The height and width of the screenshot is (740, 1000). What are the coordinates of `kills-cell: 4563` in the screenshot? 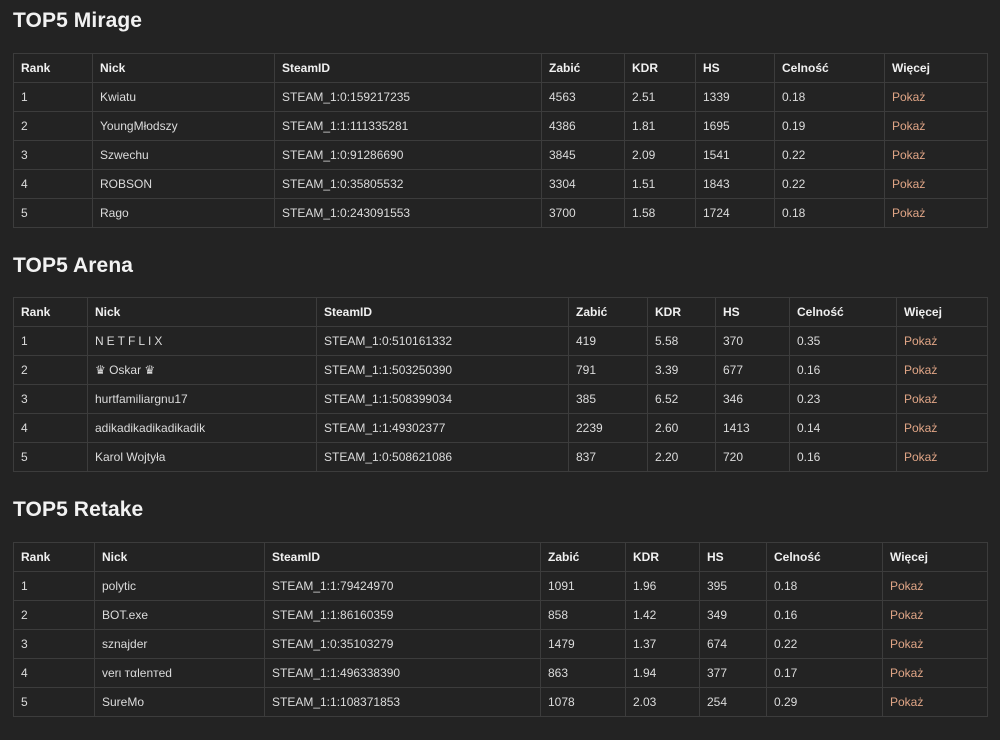 It's located at (583, 97).